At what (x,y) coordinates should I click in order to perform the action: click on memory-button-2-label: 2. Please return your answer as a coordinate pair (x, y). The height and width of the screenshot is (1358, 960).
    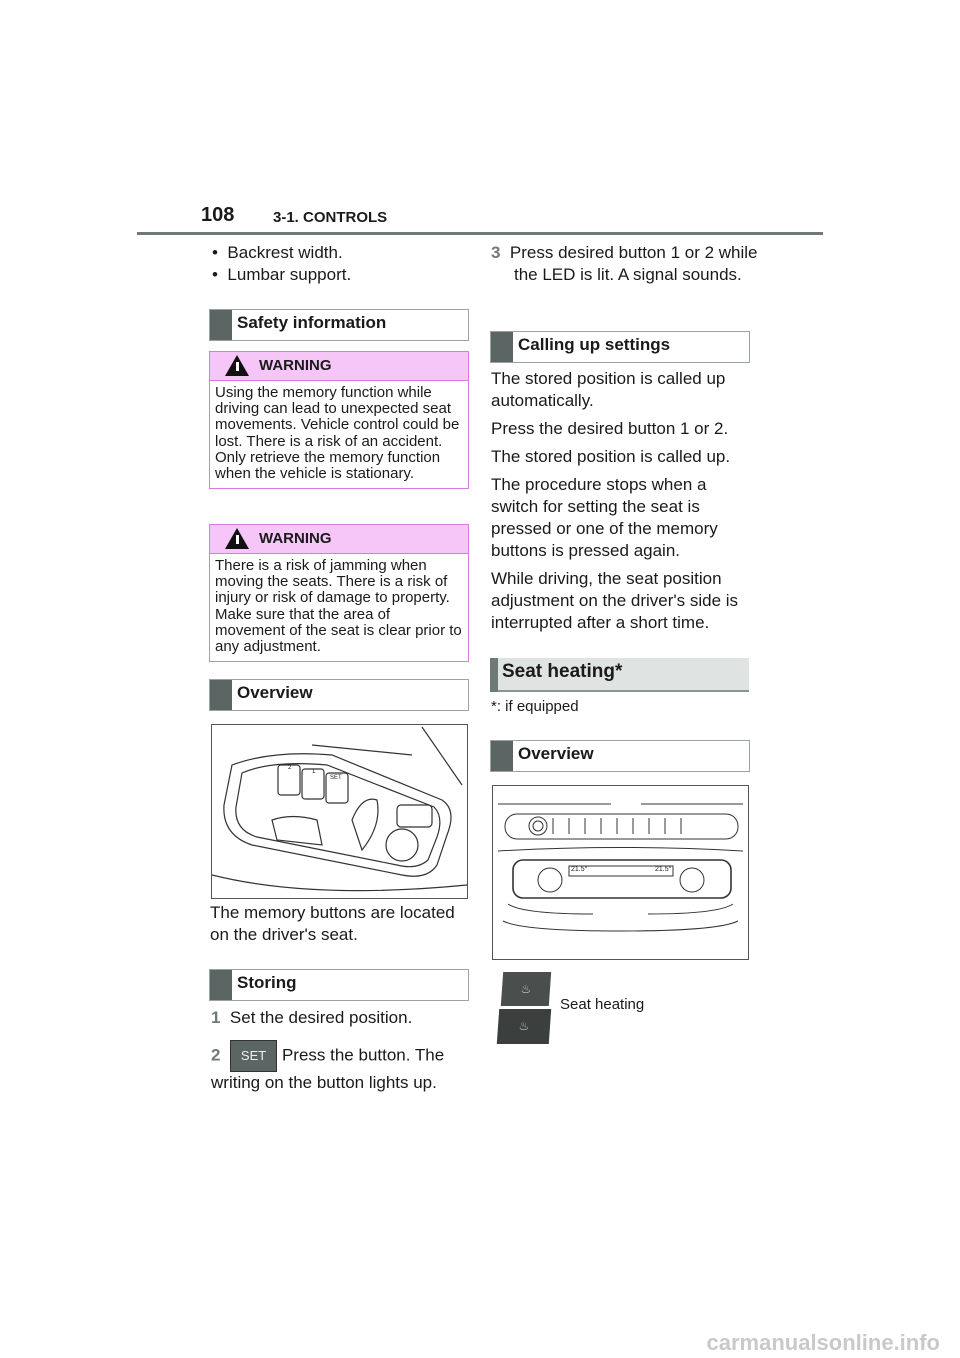
    Looking at the image, I should click on (290, 768).